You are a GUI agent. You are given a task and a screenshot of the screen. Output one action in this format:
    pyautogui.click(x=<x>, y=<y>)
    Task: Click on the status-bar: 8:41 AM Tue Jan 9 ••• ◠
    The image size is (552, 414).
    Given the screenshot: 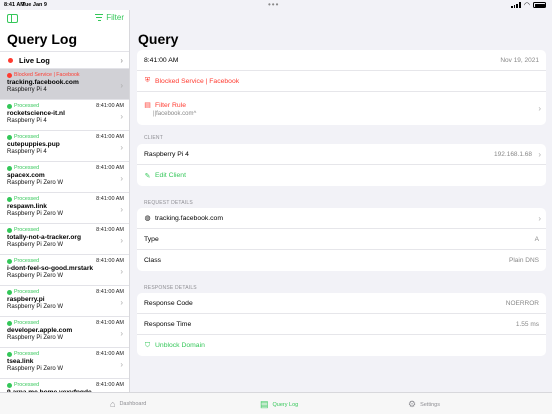 What is the action you would take?
    pyautogui.click(x=276, y=5)
    